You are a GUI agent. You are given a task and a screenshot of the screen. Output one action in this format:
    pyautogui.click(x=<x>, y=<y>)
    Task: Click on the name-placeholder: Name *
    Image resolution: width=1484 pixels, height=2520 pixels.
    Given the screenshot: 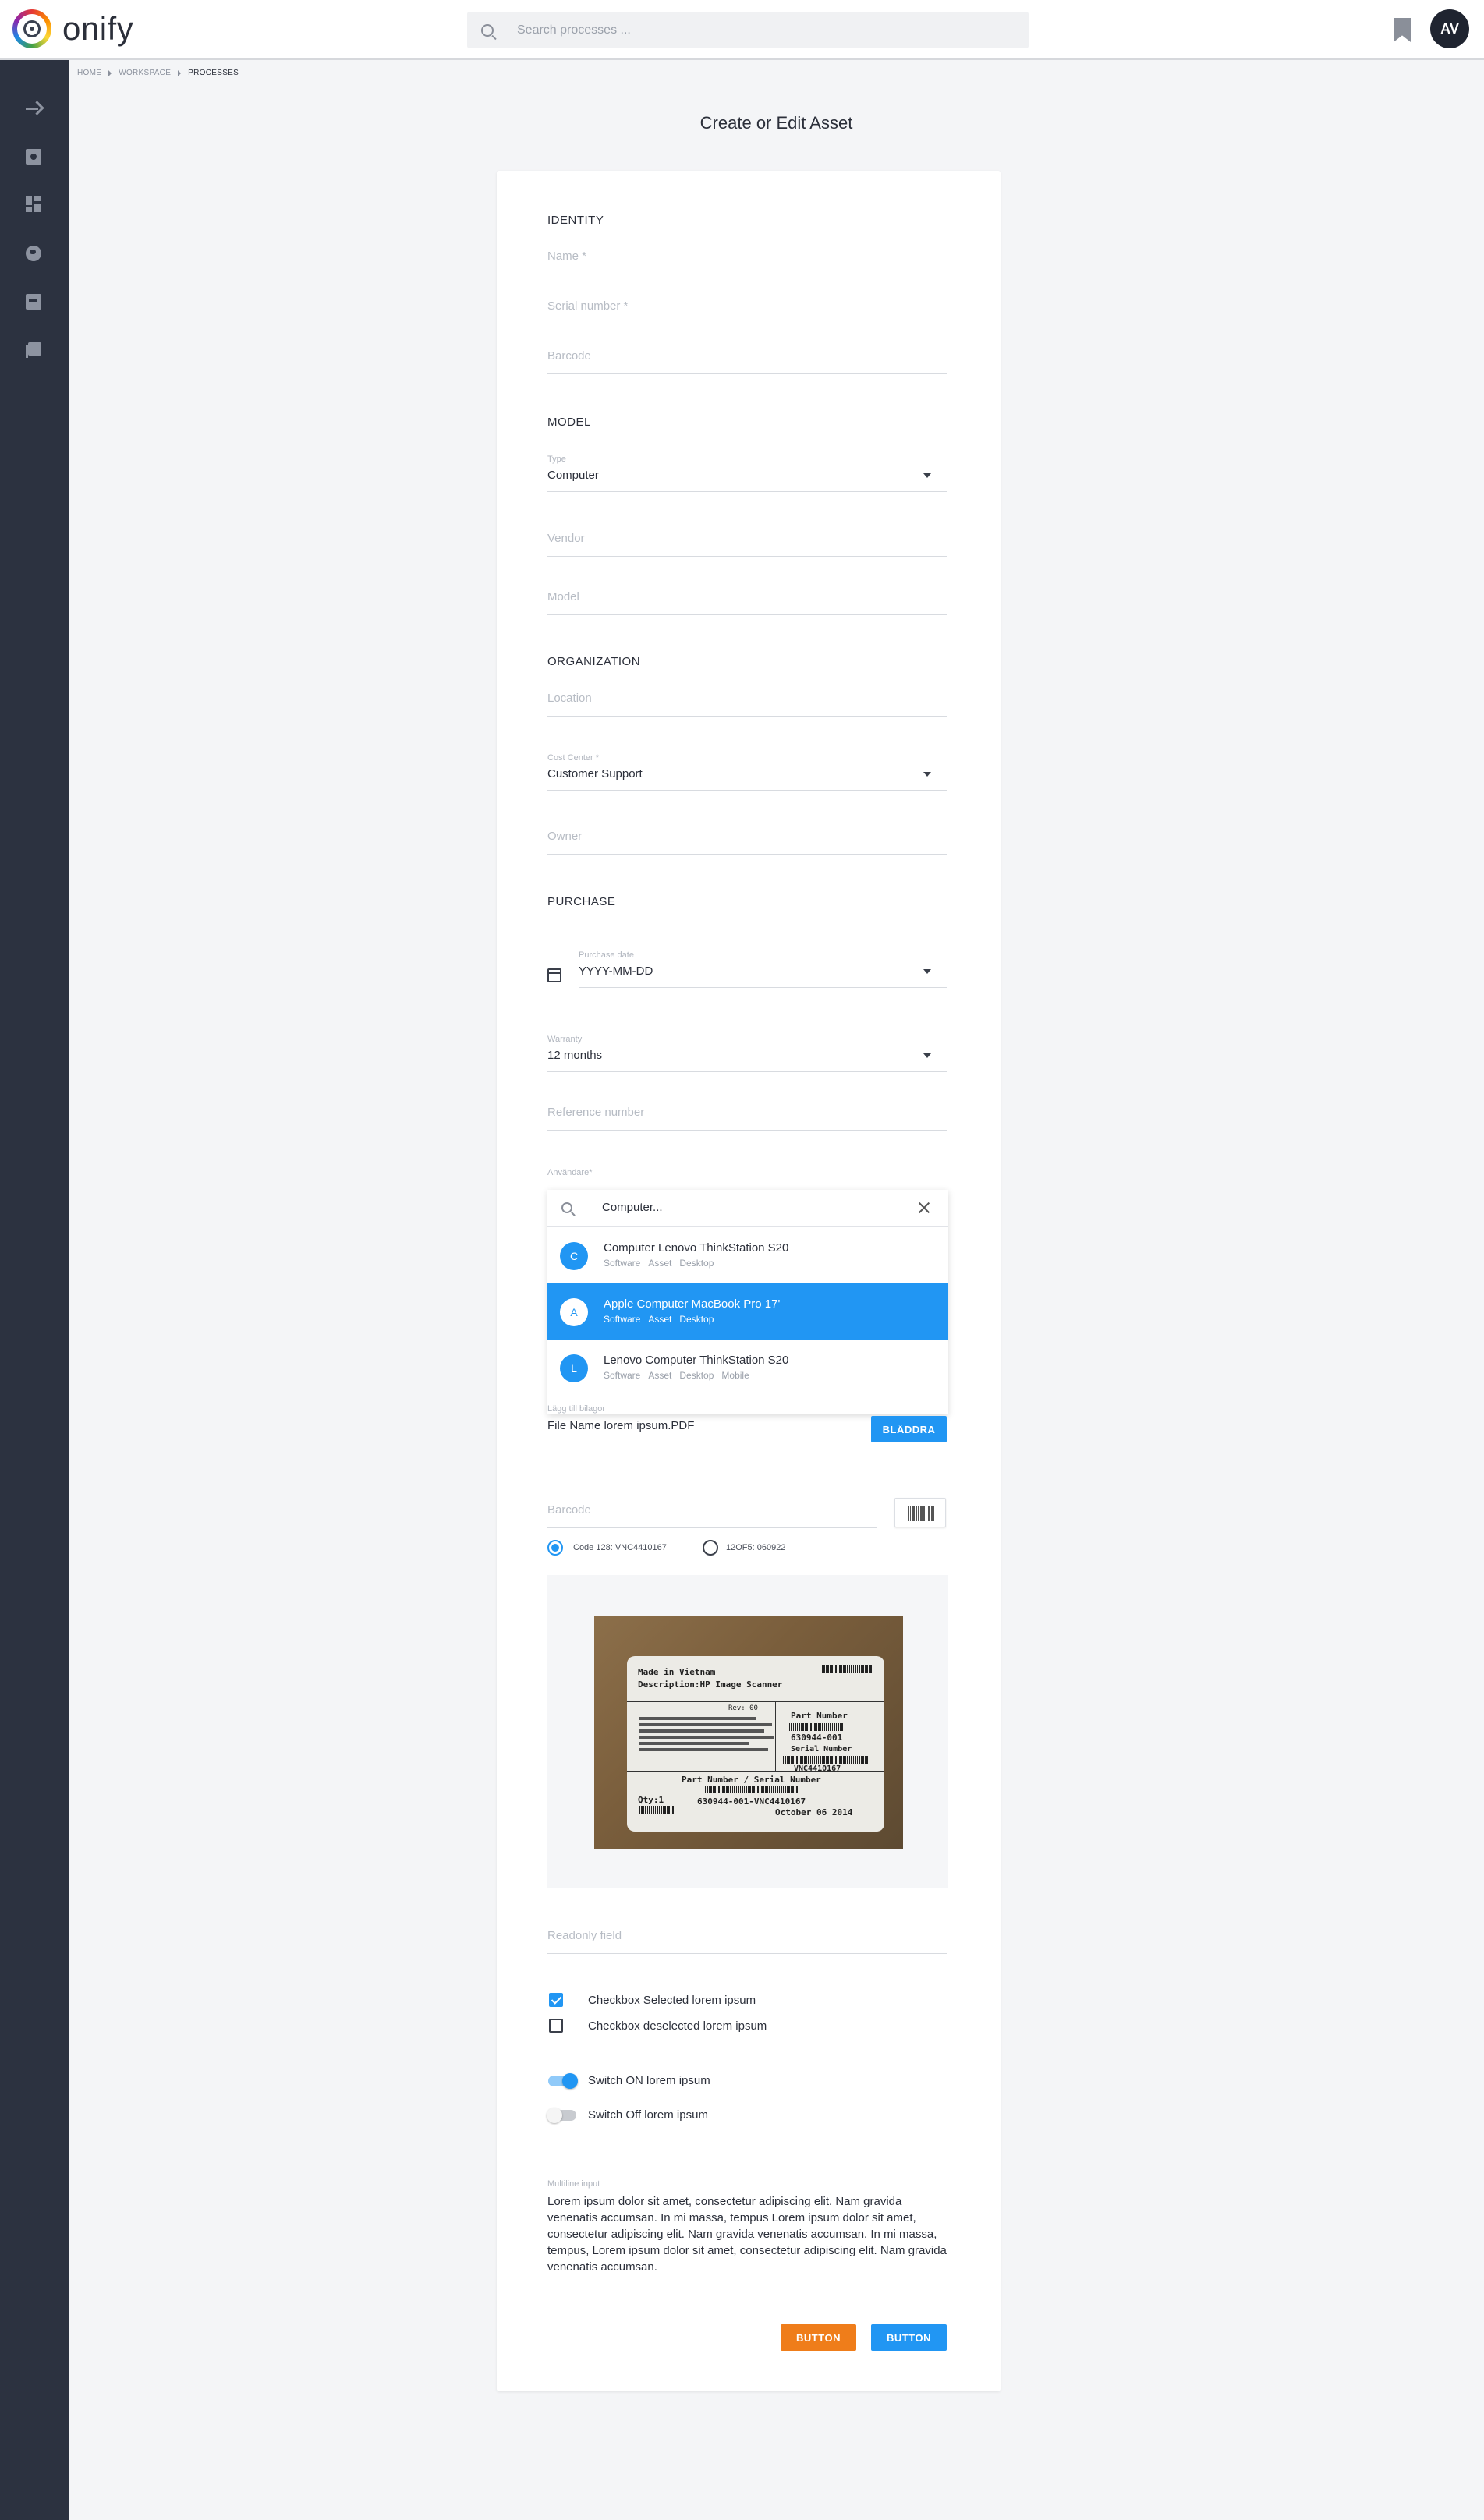 What is the action you would take?
    pyautogui.click(x=567, y=256)
    